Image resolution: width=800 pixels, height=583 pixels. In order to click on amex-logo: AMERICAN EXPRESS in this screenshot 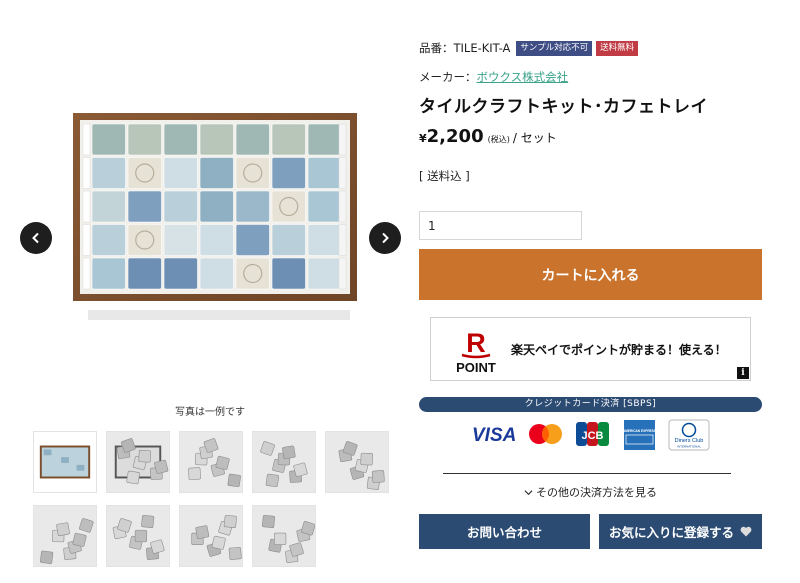, I will do `click(639, 435)`.